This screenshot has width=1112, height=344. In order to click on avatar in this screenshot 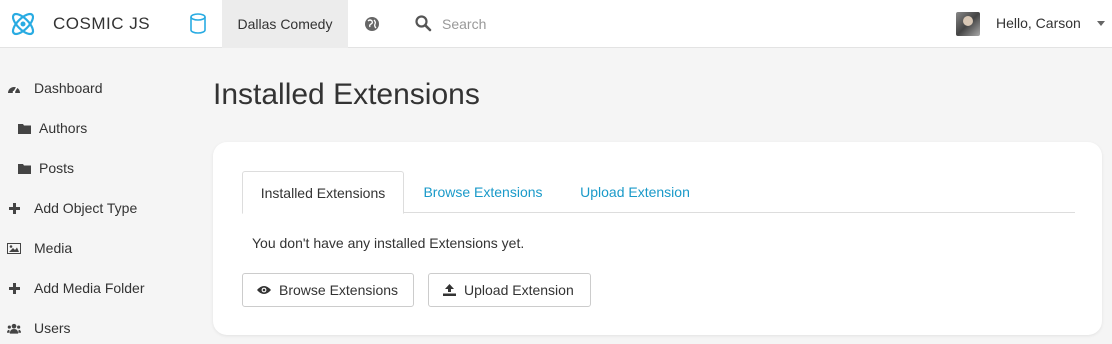, I will do `click(968, 24)`.